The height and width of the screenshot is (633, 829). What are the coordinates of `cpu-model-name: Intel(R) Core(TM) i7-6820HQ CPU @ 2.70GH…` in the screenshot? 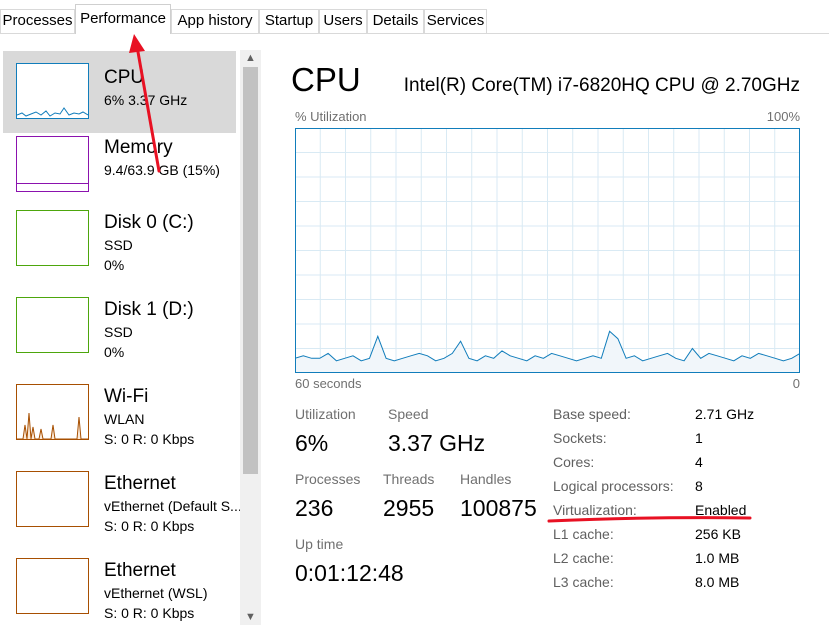 It's located at (601, 85).